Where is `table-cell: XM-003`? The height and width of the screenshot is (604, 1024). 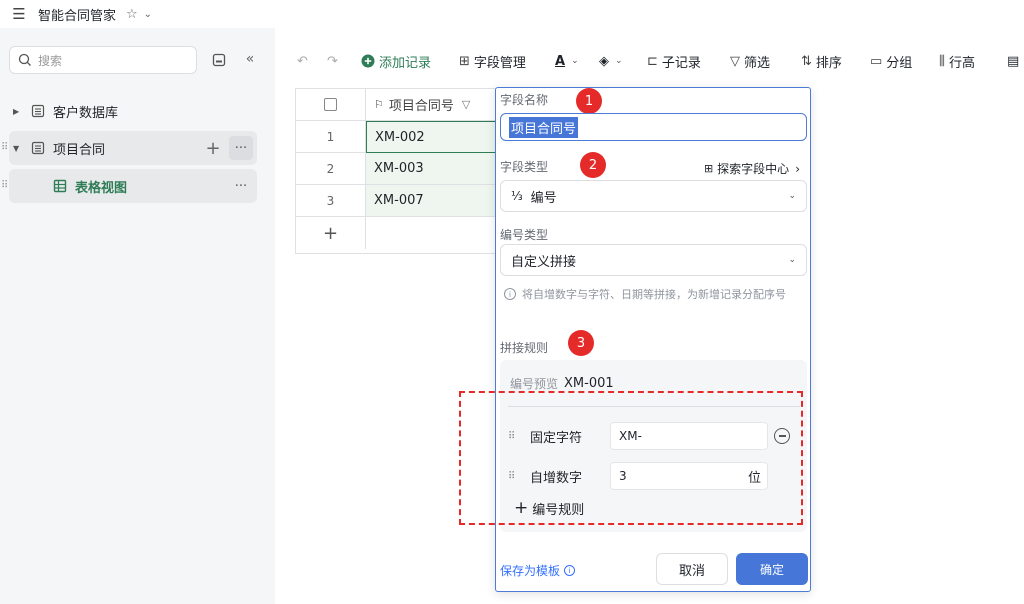 table-cell: XM-003 is located at coordinates (431, 169).